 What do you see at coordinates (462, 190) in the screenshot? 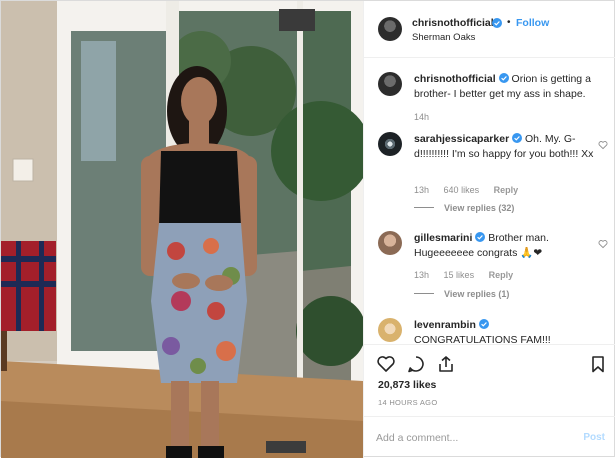
I see `comment-likes: 640 likes` at bounding box center [462, 190].